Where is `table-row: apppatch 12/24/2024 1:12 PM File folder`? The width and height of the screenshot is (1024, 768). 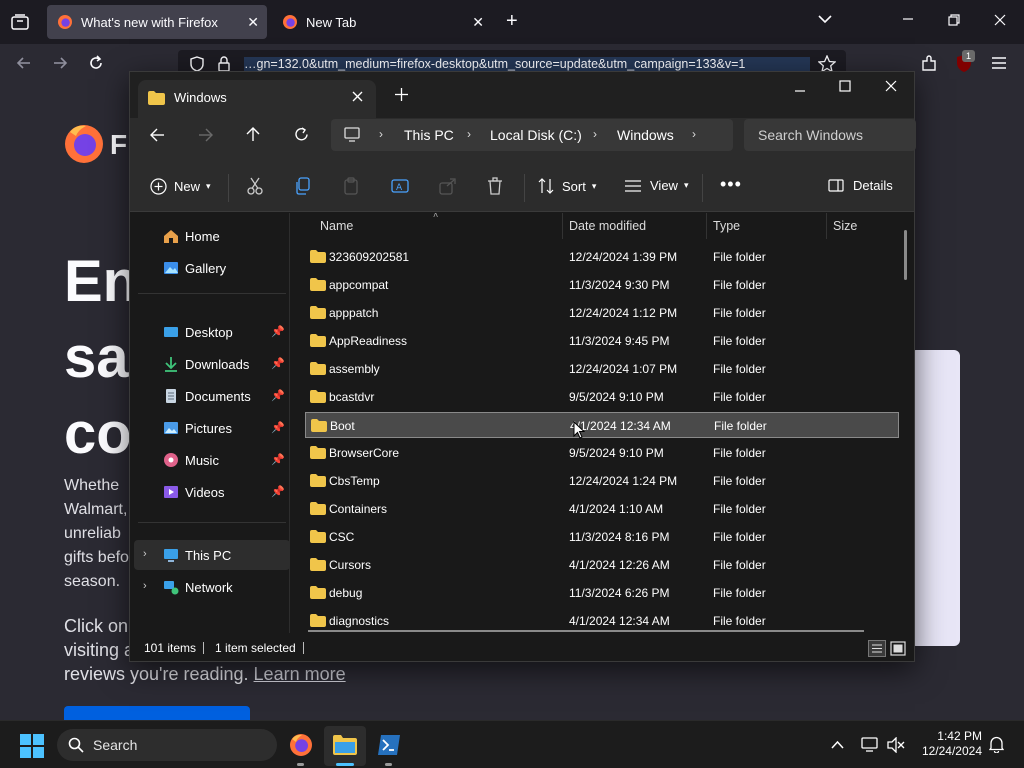
table-row: apppatch 12/24/2024 1:12 PM File folder is located at coordinates (602, 313).